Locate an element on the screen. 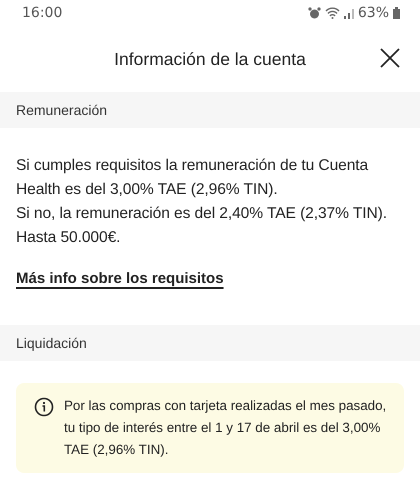 The width and height of the screenshot is (420, 482). battery-percent: 63% is located at coordinates (373, 13).